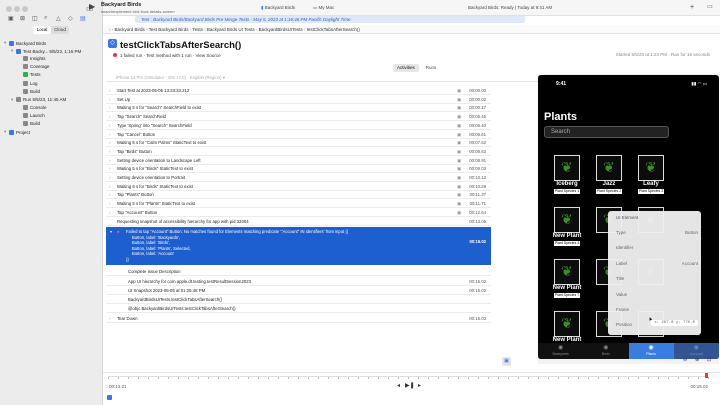 The height and width of the screenshot is (405, 720). Describe the element at coordinates (11, 18) in the screenshot. I see `folder-icon: ▣` at that location.